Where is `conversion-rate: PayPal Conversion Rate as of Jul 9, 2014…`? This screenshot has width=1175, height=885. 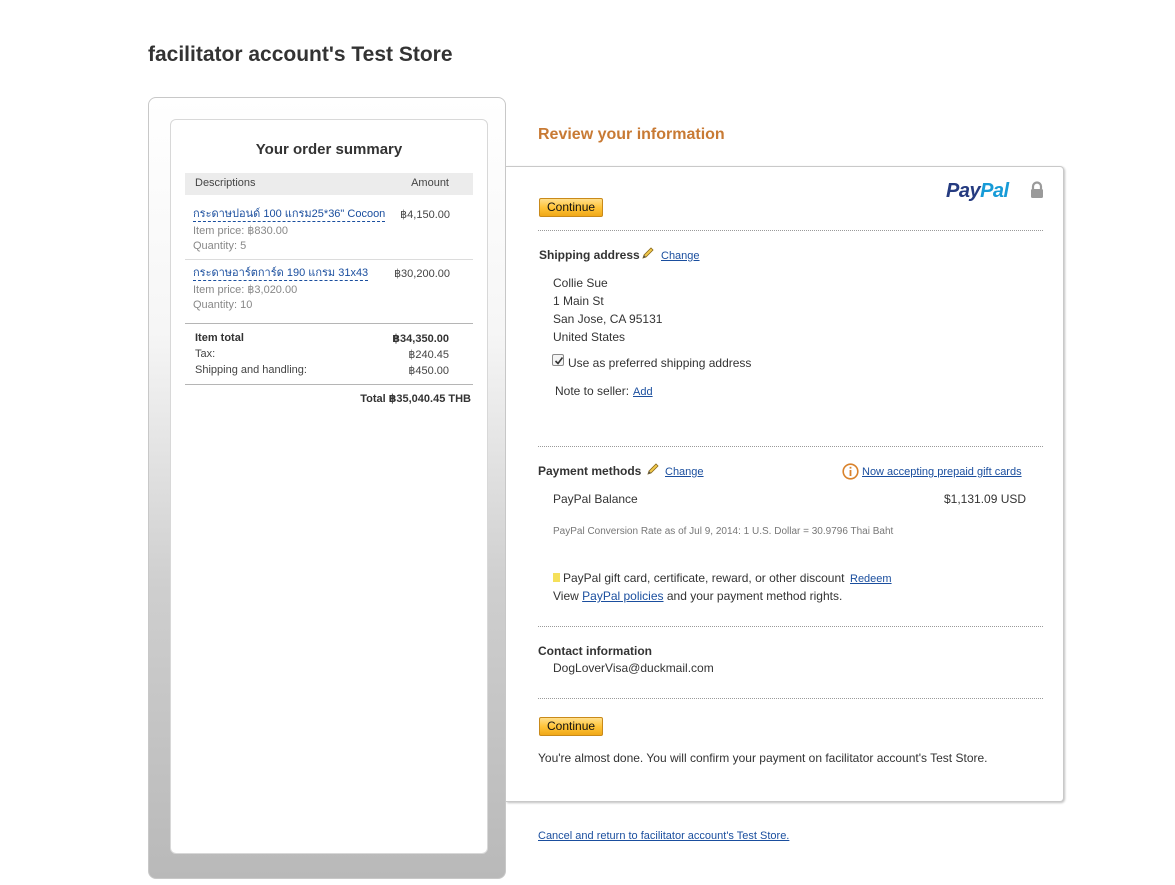
conversion-rate: PayPal Conversion Rate as of Jul 9, 2014… is located at coordinates (723, 531).